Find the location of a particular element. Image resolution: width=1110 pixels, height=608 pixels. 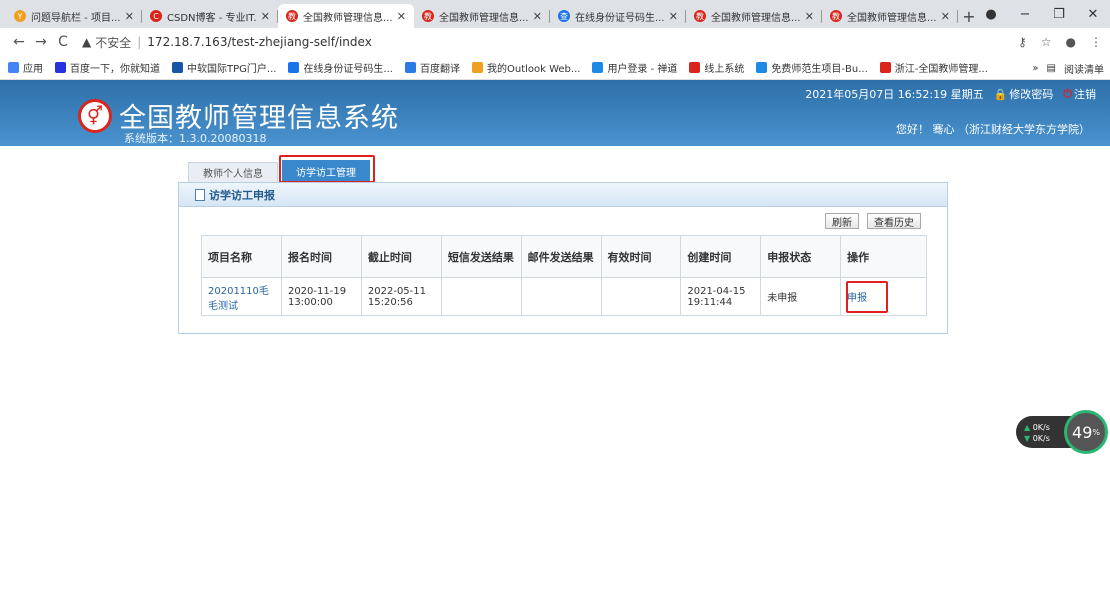

sms-result-cell is located at coordinates (481, 296).